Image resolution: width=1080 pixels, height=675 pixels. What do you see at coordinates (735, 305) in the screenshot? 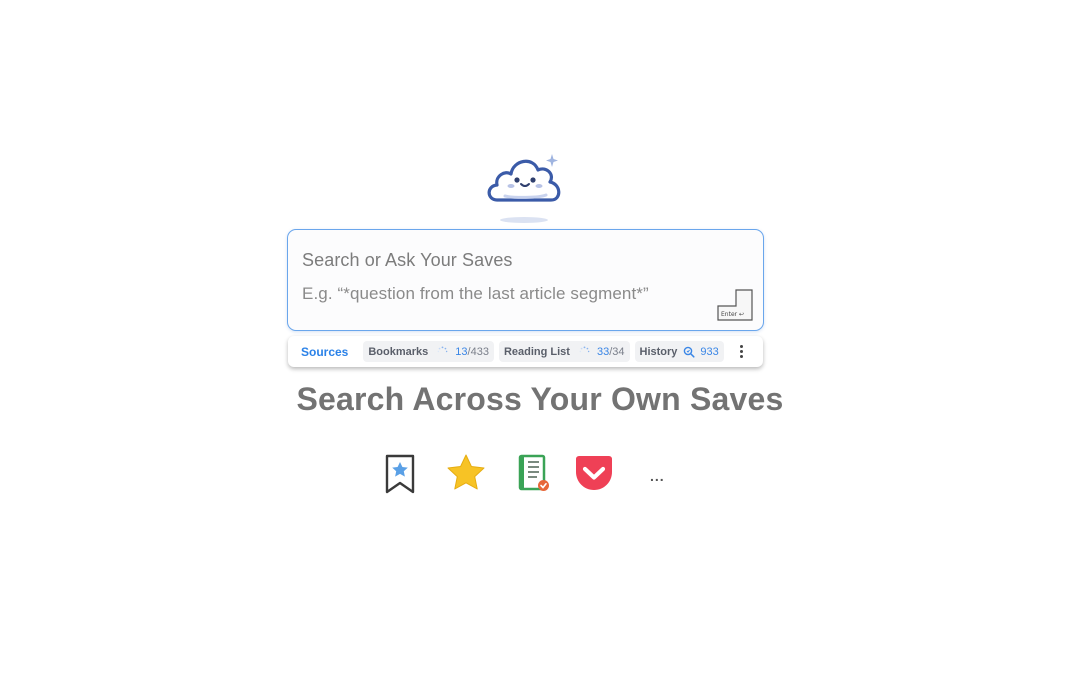
I see `enter-button: Enter ↩` at bounding box center [735, 305].